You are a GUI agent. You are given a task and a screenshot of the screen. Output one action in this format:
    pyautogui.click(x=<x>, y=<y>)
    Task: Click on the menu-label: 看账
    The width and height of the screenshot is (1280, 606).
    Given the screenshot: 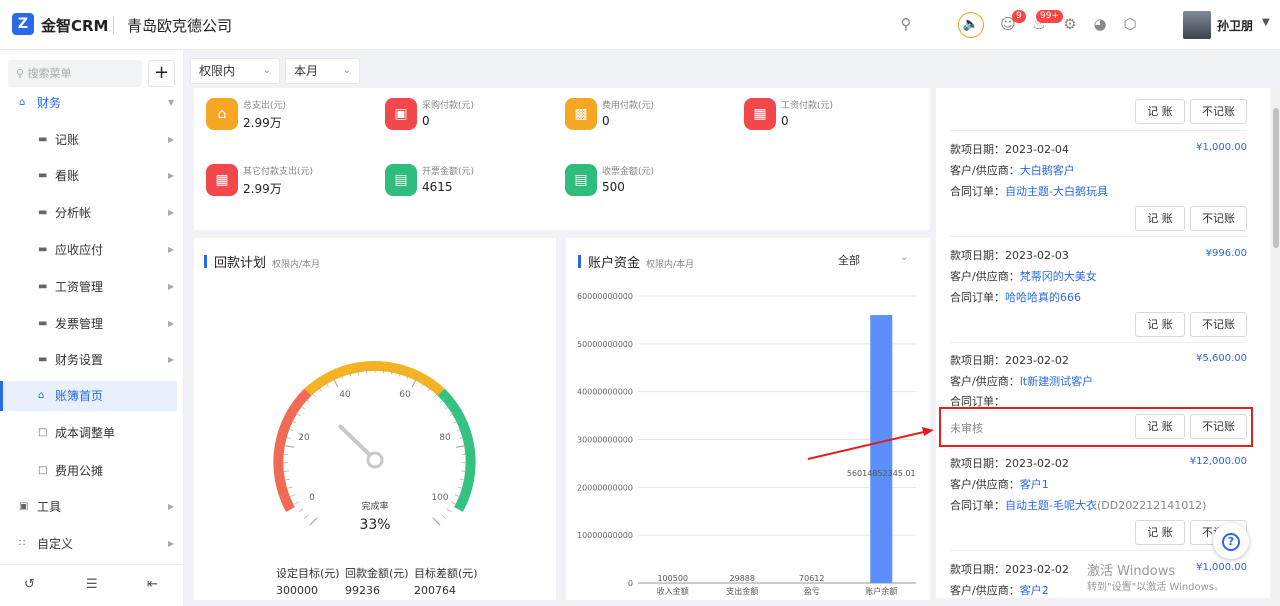 What is the action you would take?
    pyautogui.click(x=67, y=176)
    